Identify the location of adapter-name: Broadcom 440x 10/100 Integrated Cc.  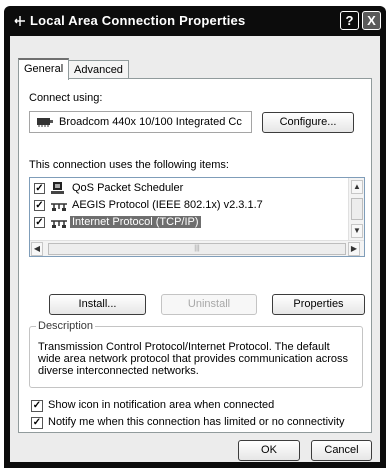
(150, 122).